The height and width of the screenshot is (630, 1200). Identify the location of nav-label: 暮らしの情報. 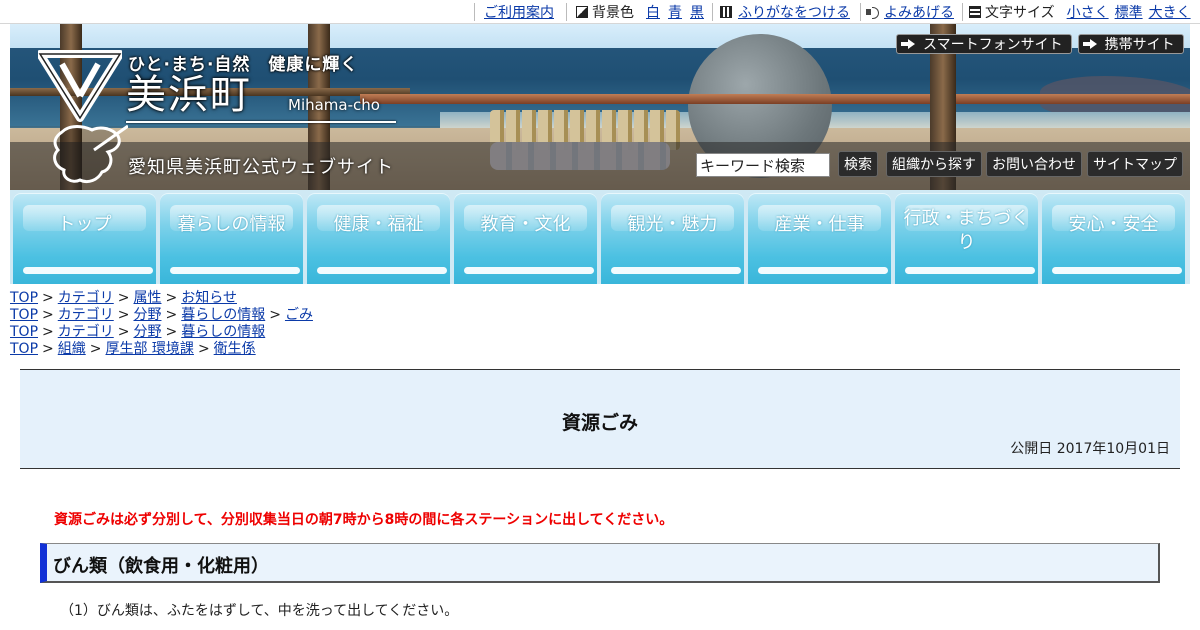
(231, 224).